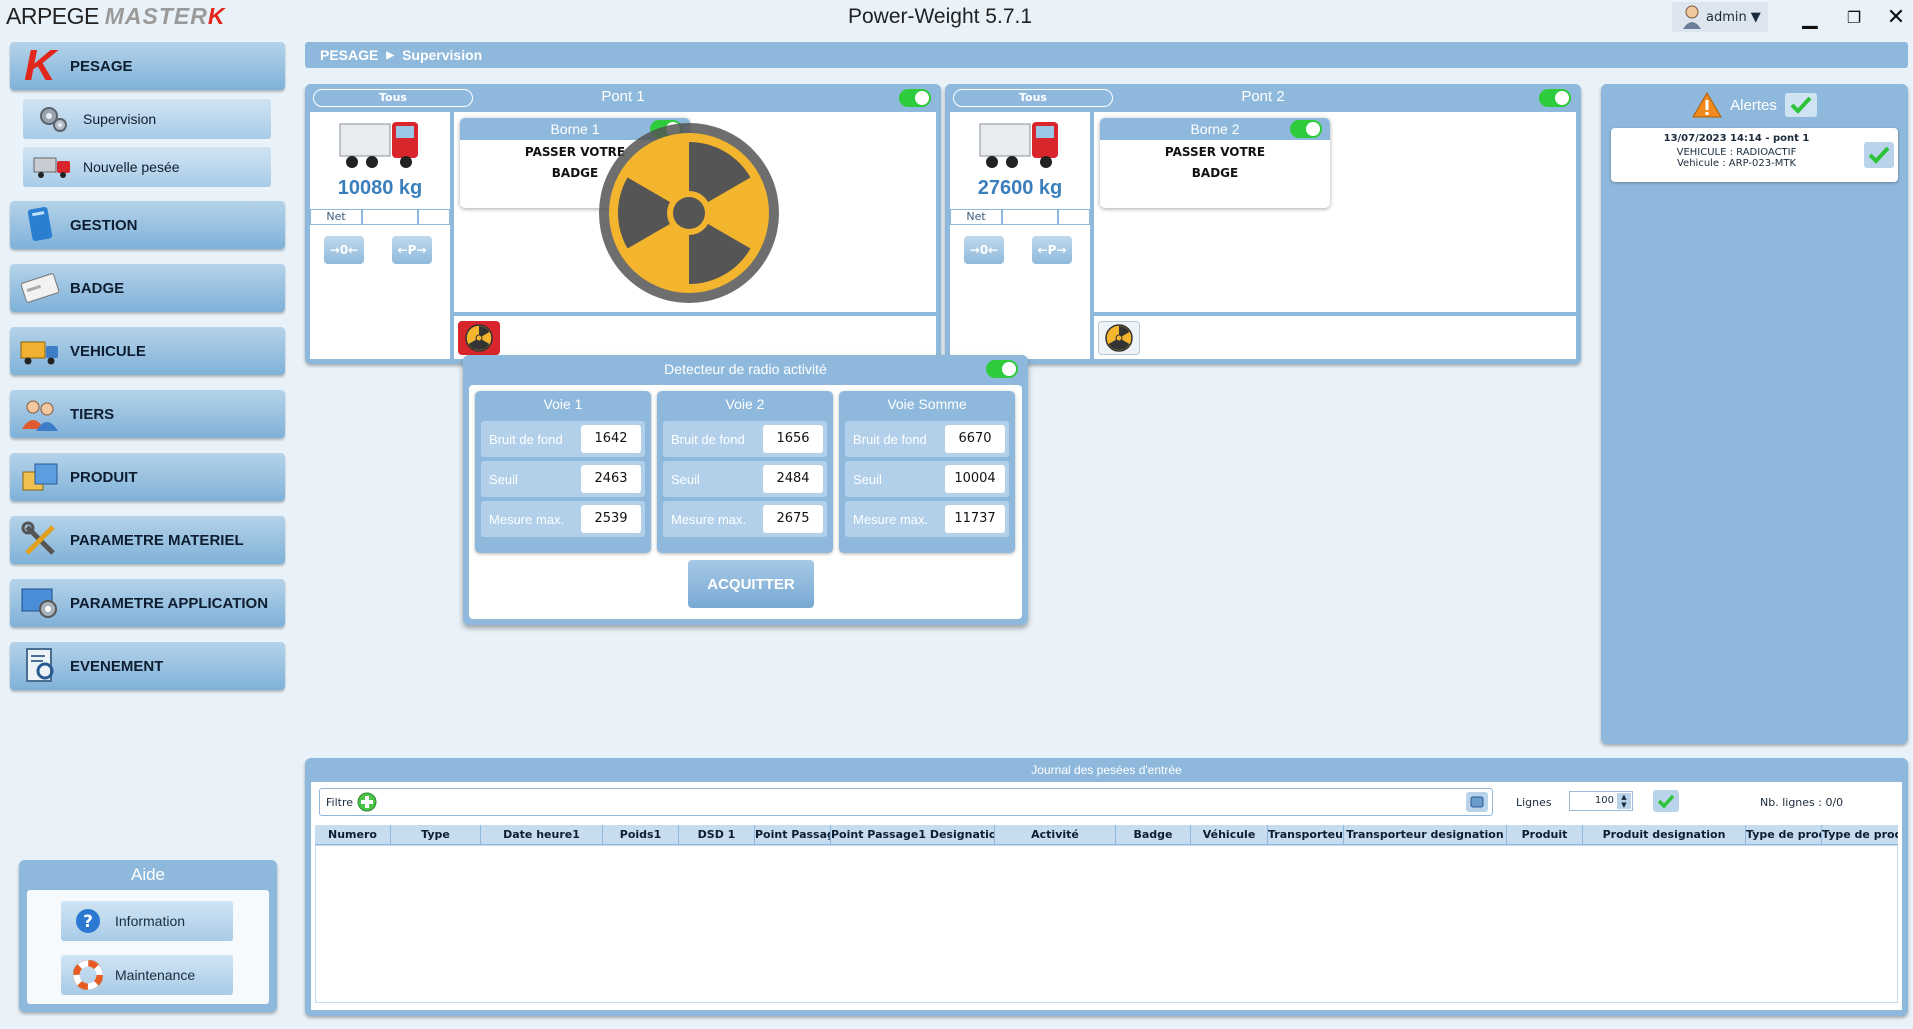 Image resolution: width=1913 pixels, height=1029 pixels. I want to click on voie-1-seuil-value: 2463, so click(611, 479).